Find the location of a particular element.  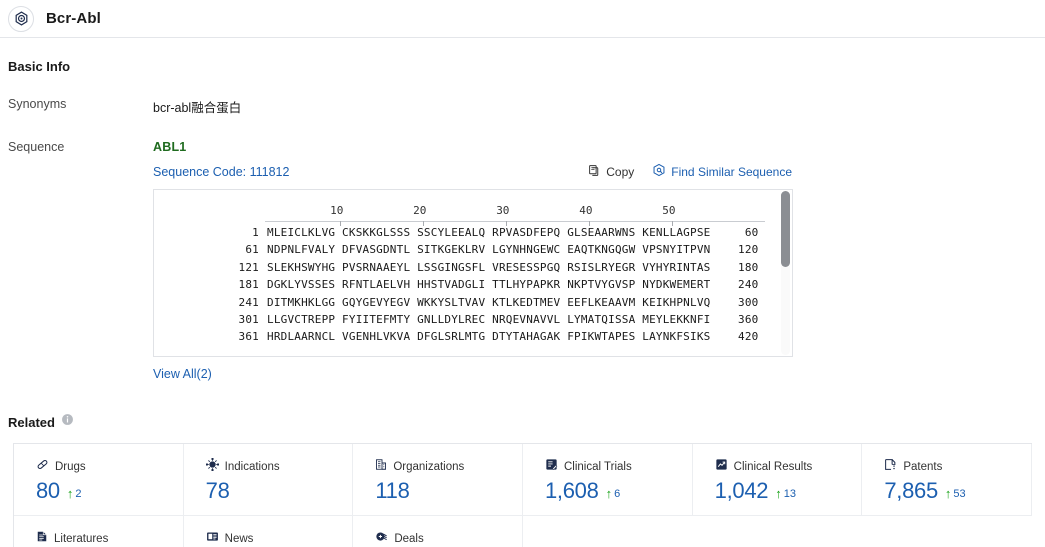

sequence-line-end: 240 is located at coordinates (748, 285).